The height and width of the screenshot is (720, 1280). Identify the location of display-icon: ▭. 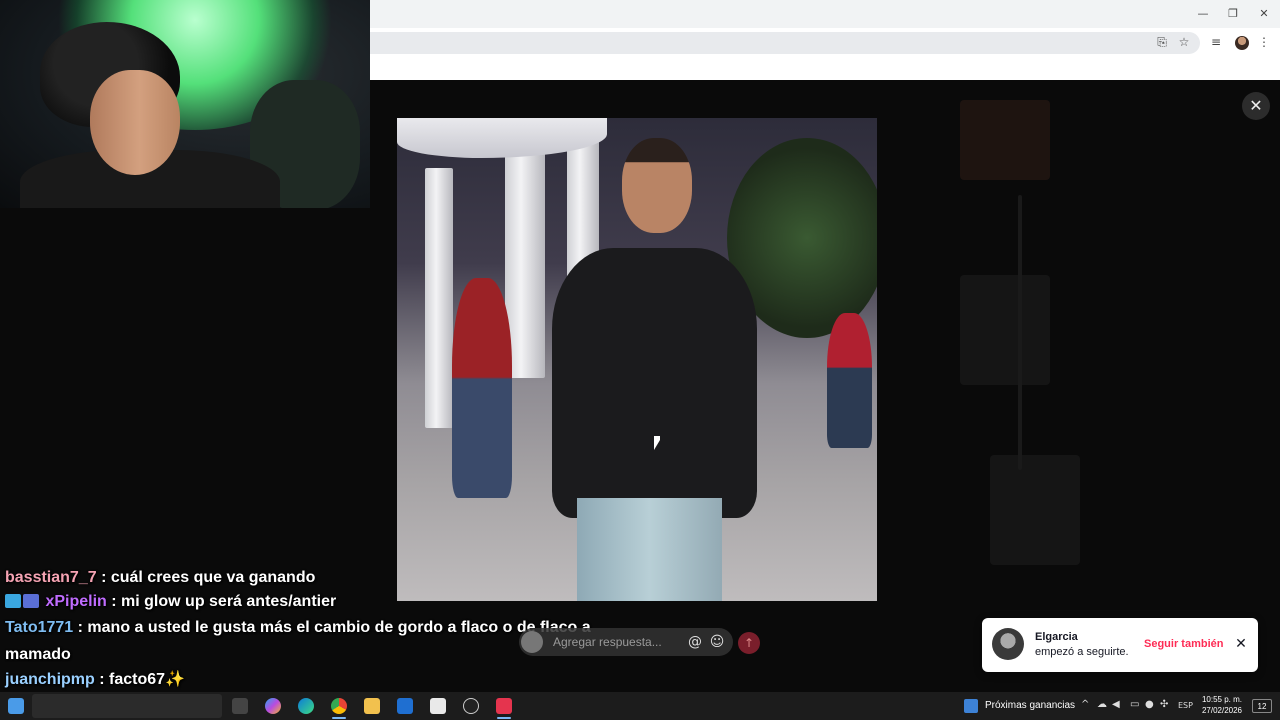
(1134, 704).